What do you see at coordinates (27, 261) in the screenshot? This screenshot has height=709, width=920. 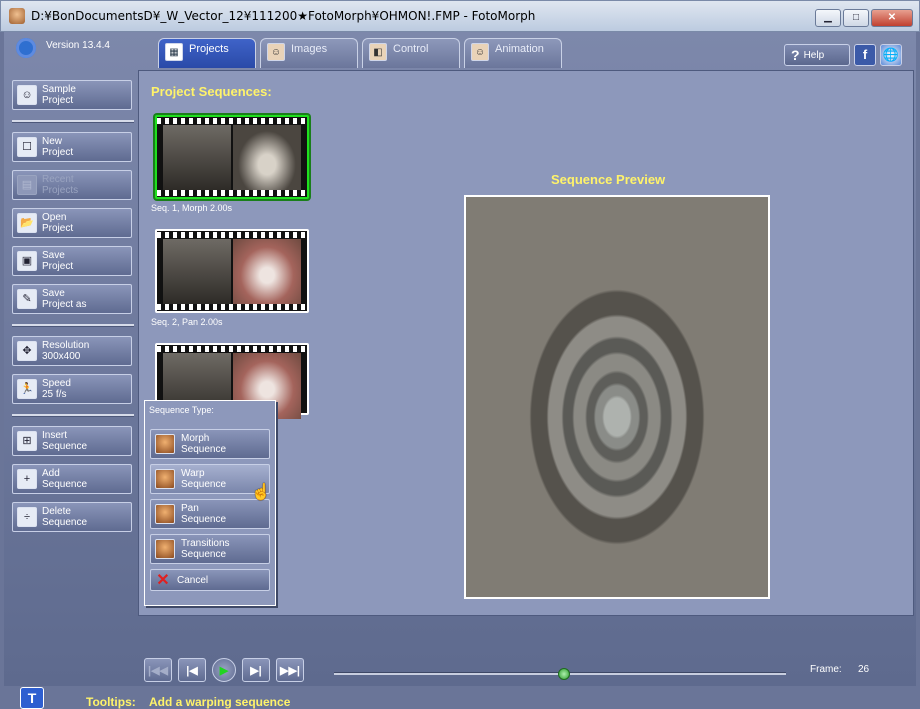 I see `save-icon: ▣` at bounding box center [27, 261].